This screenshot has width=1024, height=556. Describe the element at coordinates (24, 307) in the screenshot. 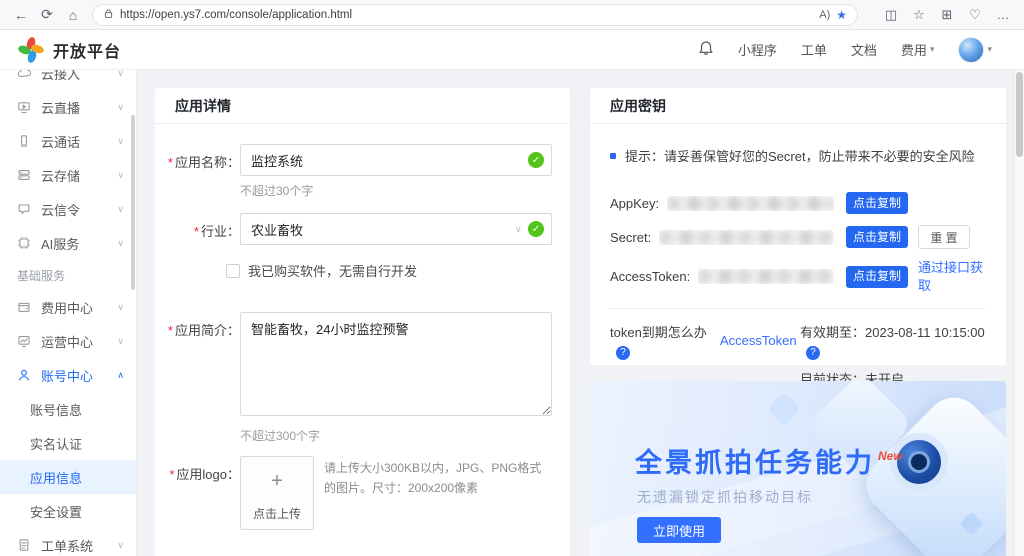

I see `wallet-icon` at that location.